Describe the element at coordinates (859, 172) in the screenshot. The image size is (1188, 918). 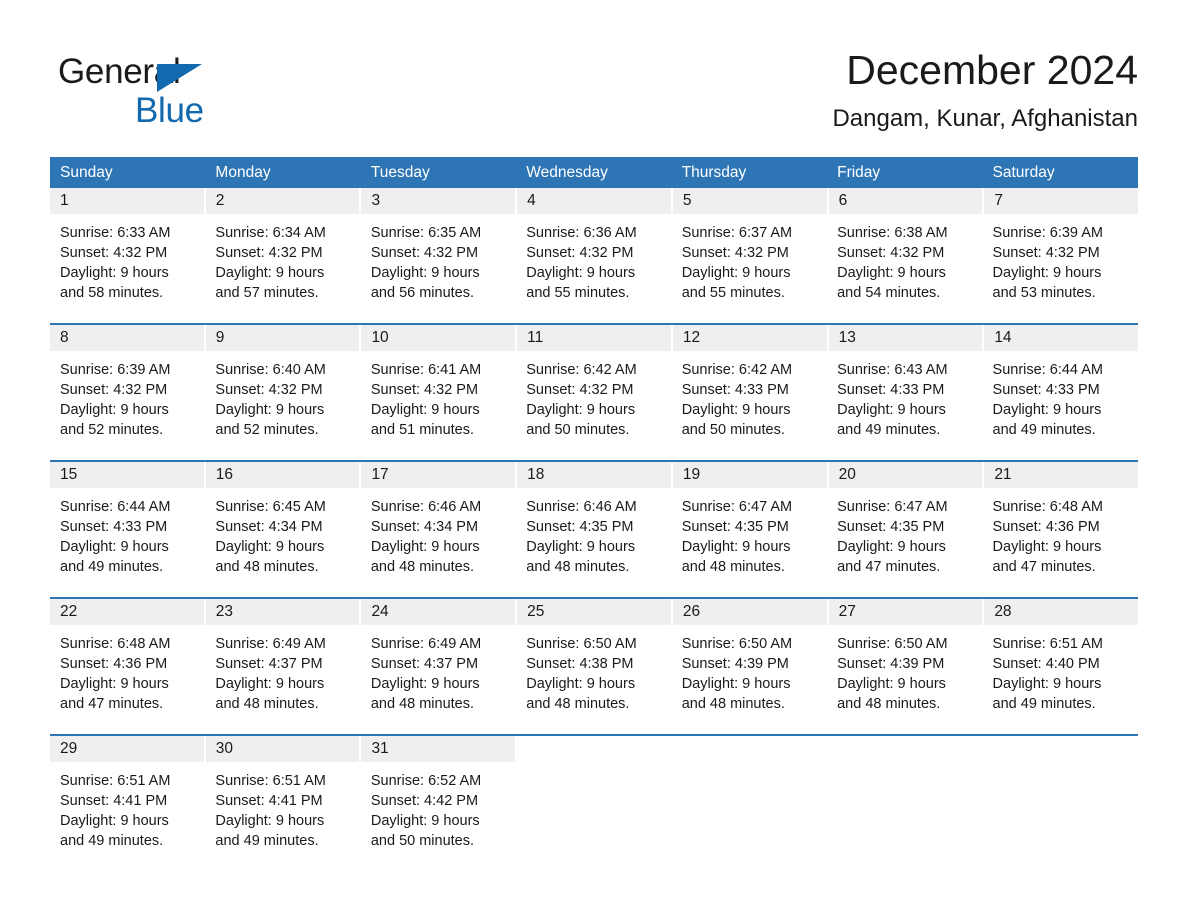
I see `weekday-header-friday: Friday` at that location.